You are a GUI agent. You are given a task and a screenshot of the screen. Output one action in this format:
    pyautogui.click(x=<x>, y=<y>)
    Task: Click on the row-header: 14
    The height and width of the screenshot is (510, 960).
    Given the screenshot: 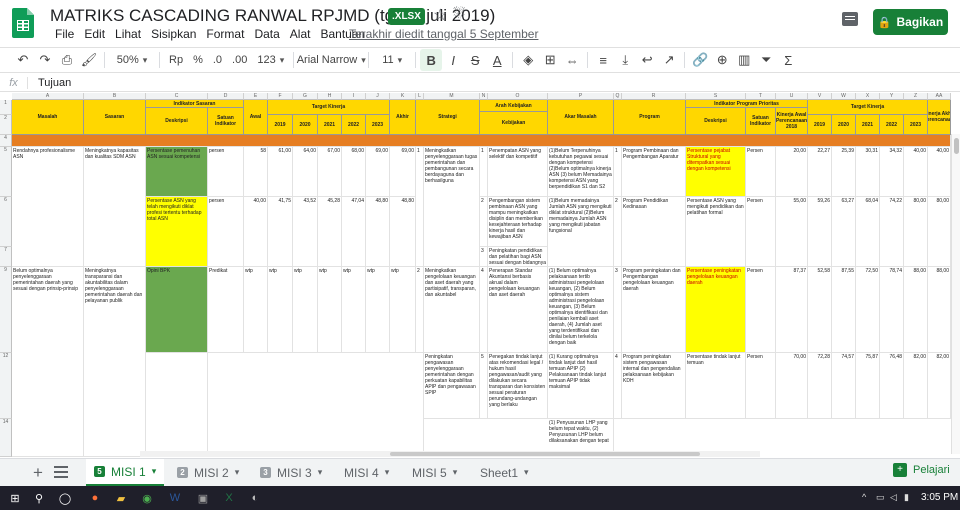 What is the action you would take?
    pyautogui.click(x=6, y=438)
    